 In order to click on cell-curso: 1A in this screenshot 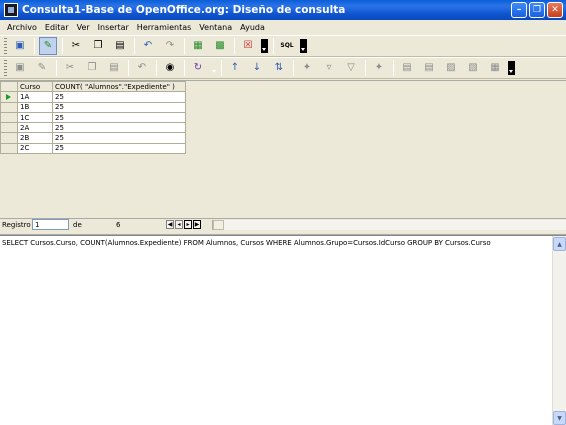, I will do `click(35, 97)`.